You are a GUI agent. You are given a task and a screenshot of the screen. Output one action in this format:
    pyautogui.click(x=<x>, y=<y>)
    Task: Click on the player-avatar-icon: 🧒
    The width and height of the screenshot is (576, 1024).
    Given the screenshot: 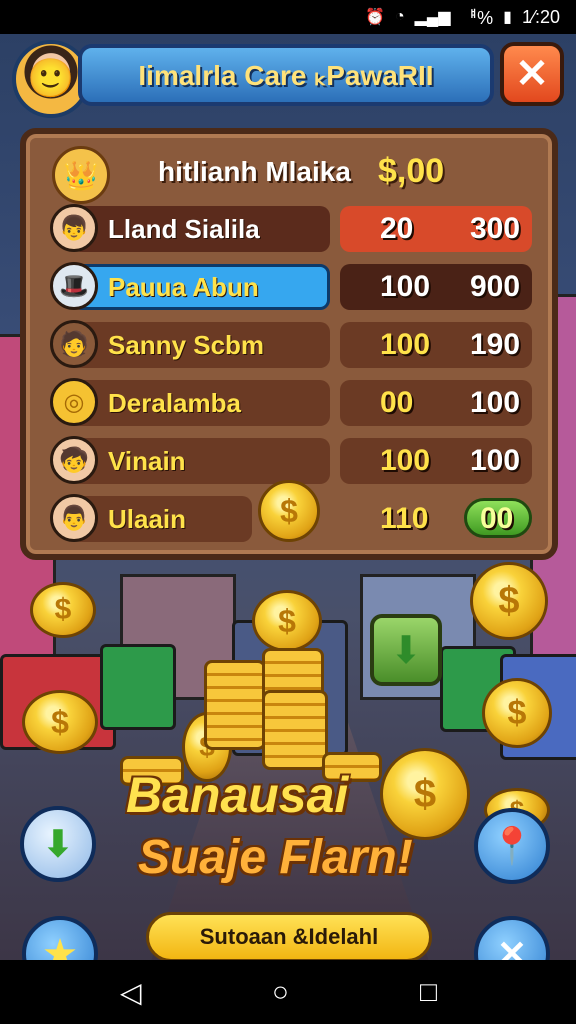 What is the action you would take?
    pyautogui.click(x=74, y=460)
    